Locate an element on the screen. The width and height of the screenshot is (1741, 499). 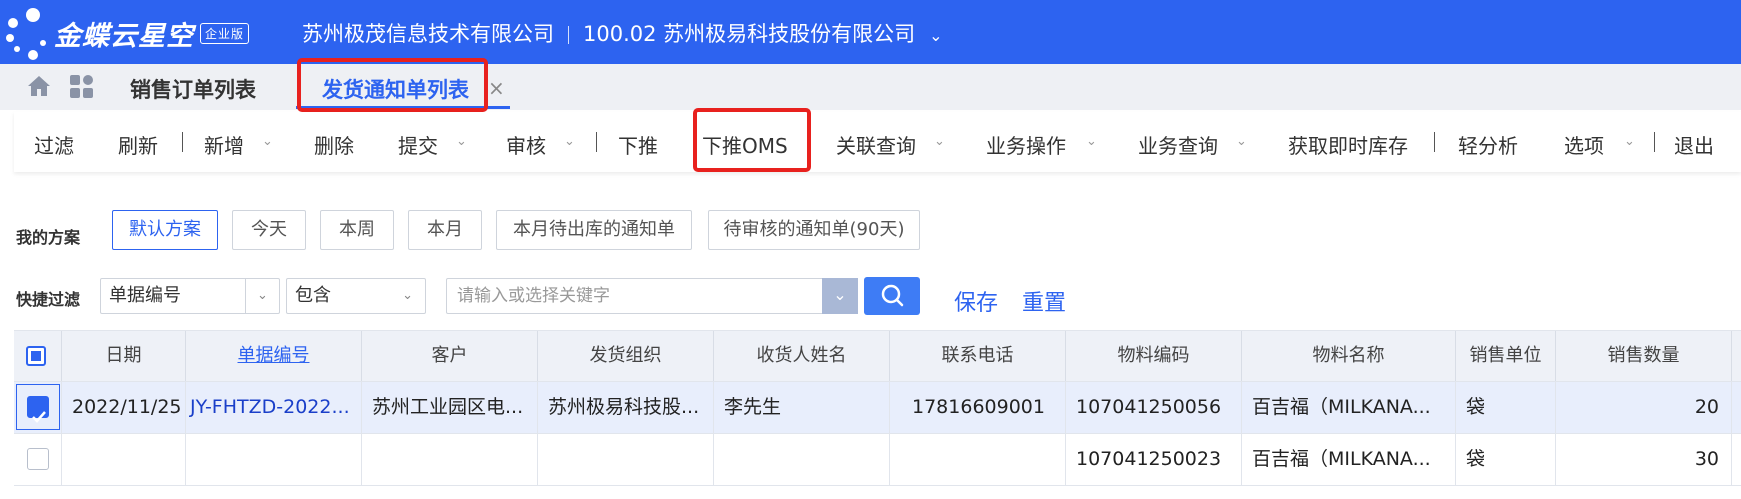
cell-date: 2022/11/25 is located at coordinates (124, 407).